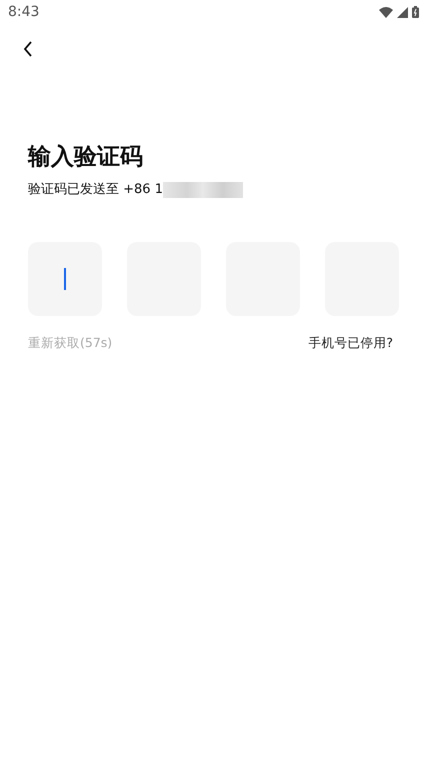  Describe the element at coordinates (65, 279) in the screenshot. I see `code-field` at that location.